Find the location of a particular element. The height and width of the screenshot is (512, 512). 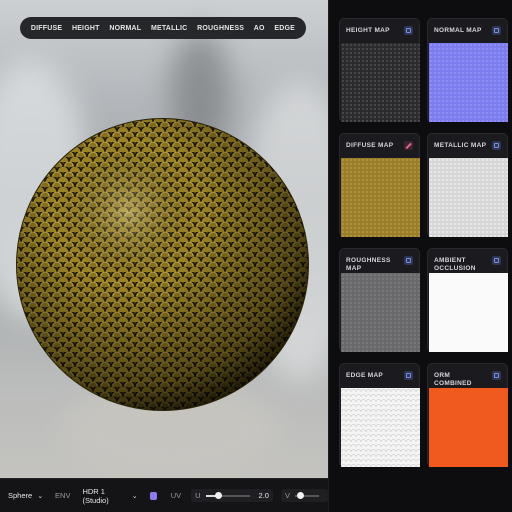

diffuse-map-card: DIFFUSE MAP is located at coordinates (379, 185).